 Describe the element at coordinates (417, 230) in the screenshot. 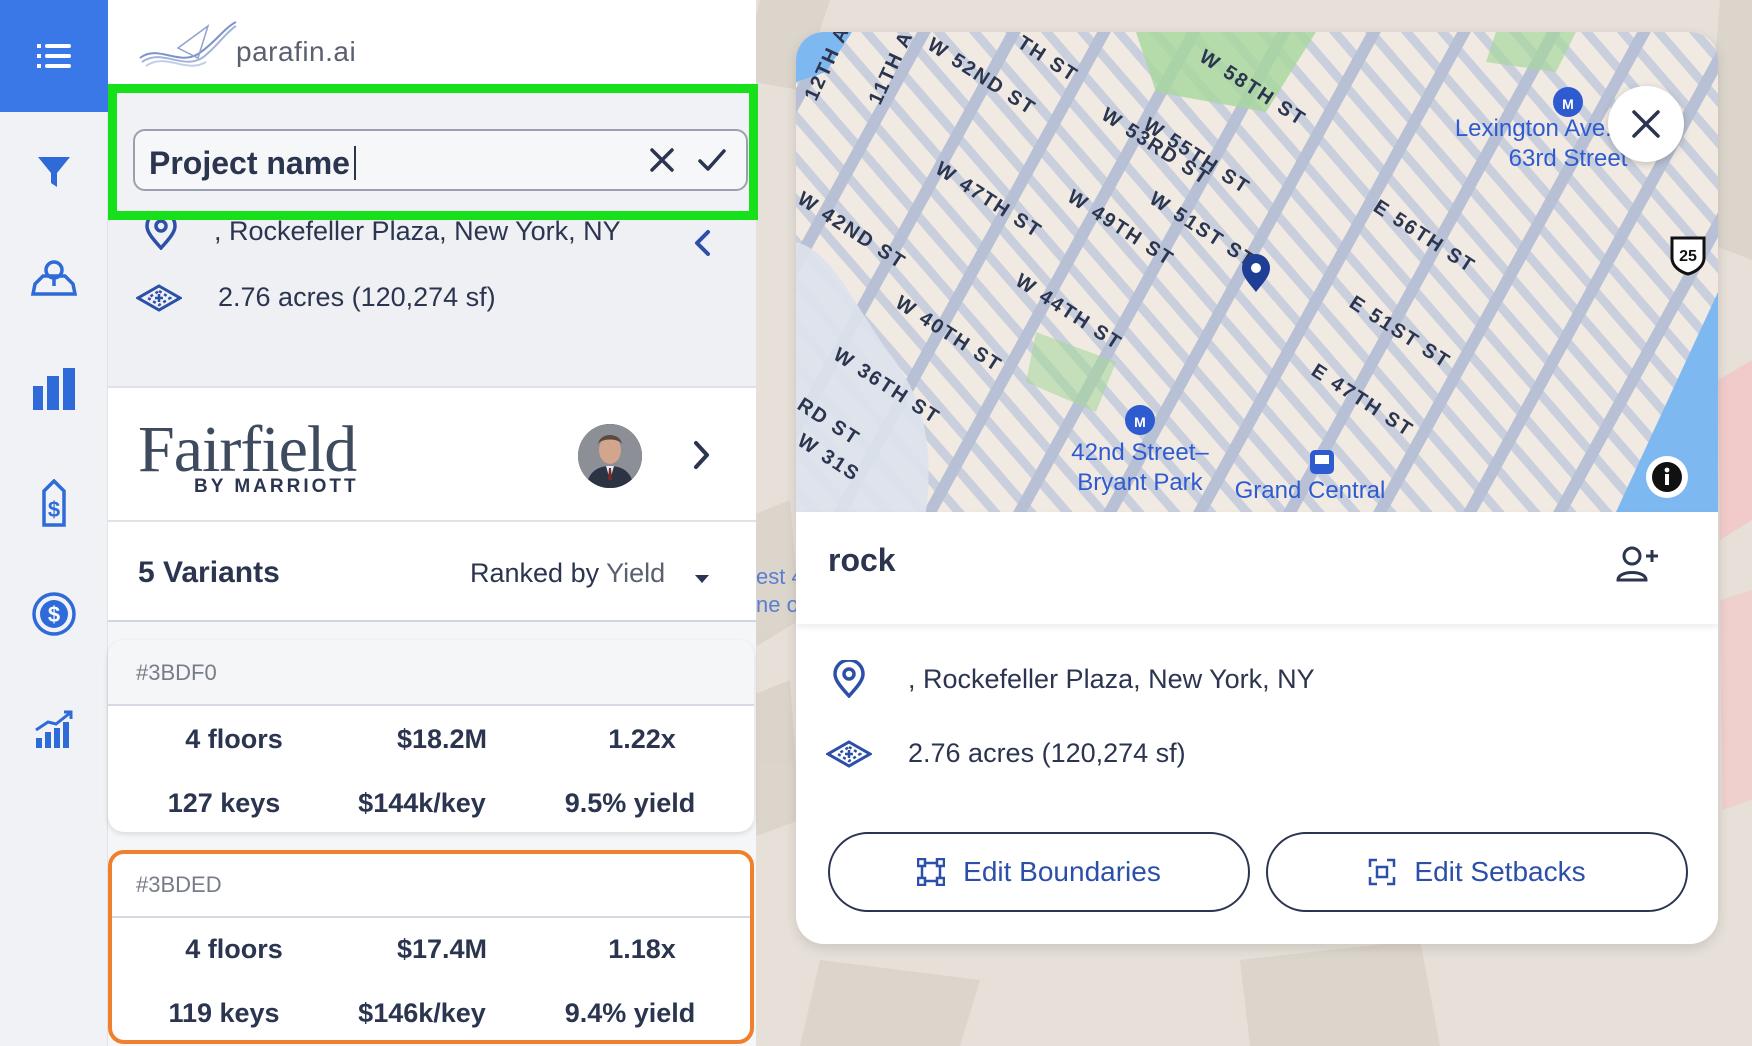

I see `project-address: , Rockefeller Plaza, New York, NY` at that location.